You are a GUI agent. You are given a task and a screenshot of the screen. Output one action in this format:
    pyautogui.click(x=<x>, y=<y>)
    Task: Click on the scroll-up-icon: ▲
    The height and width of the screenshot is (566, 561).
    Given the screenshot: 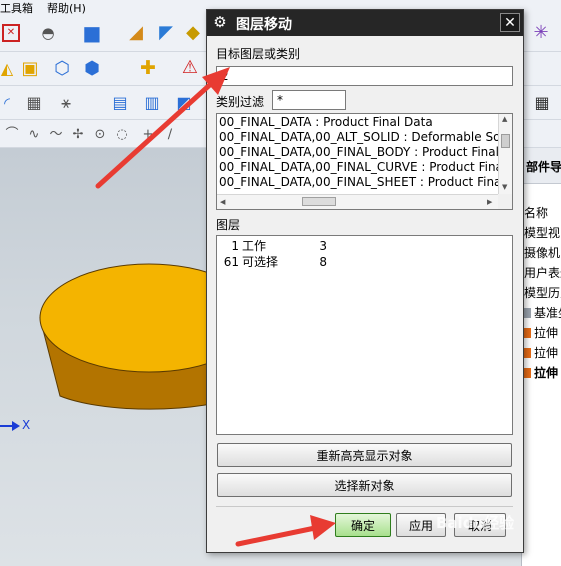 What is the action you would take?
    pyautogui.click(x=504, y=119)
    